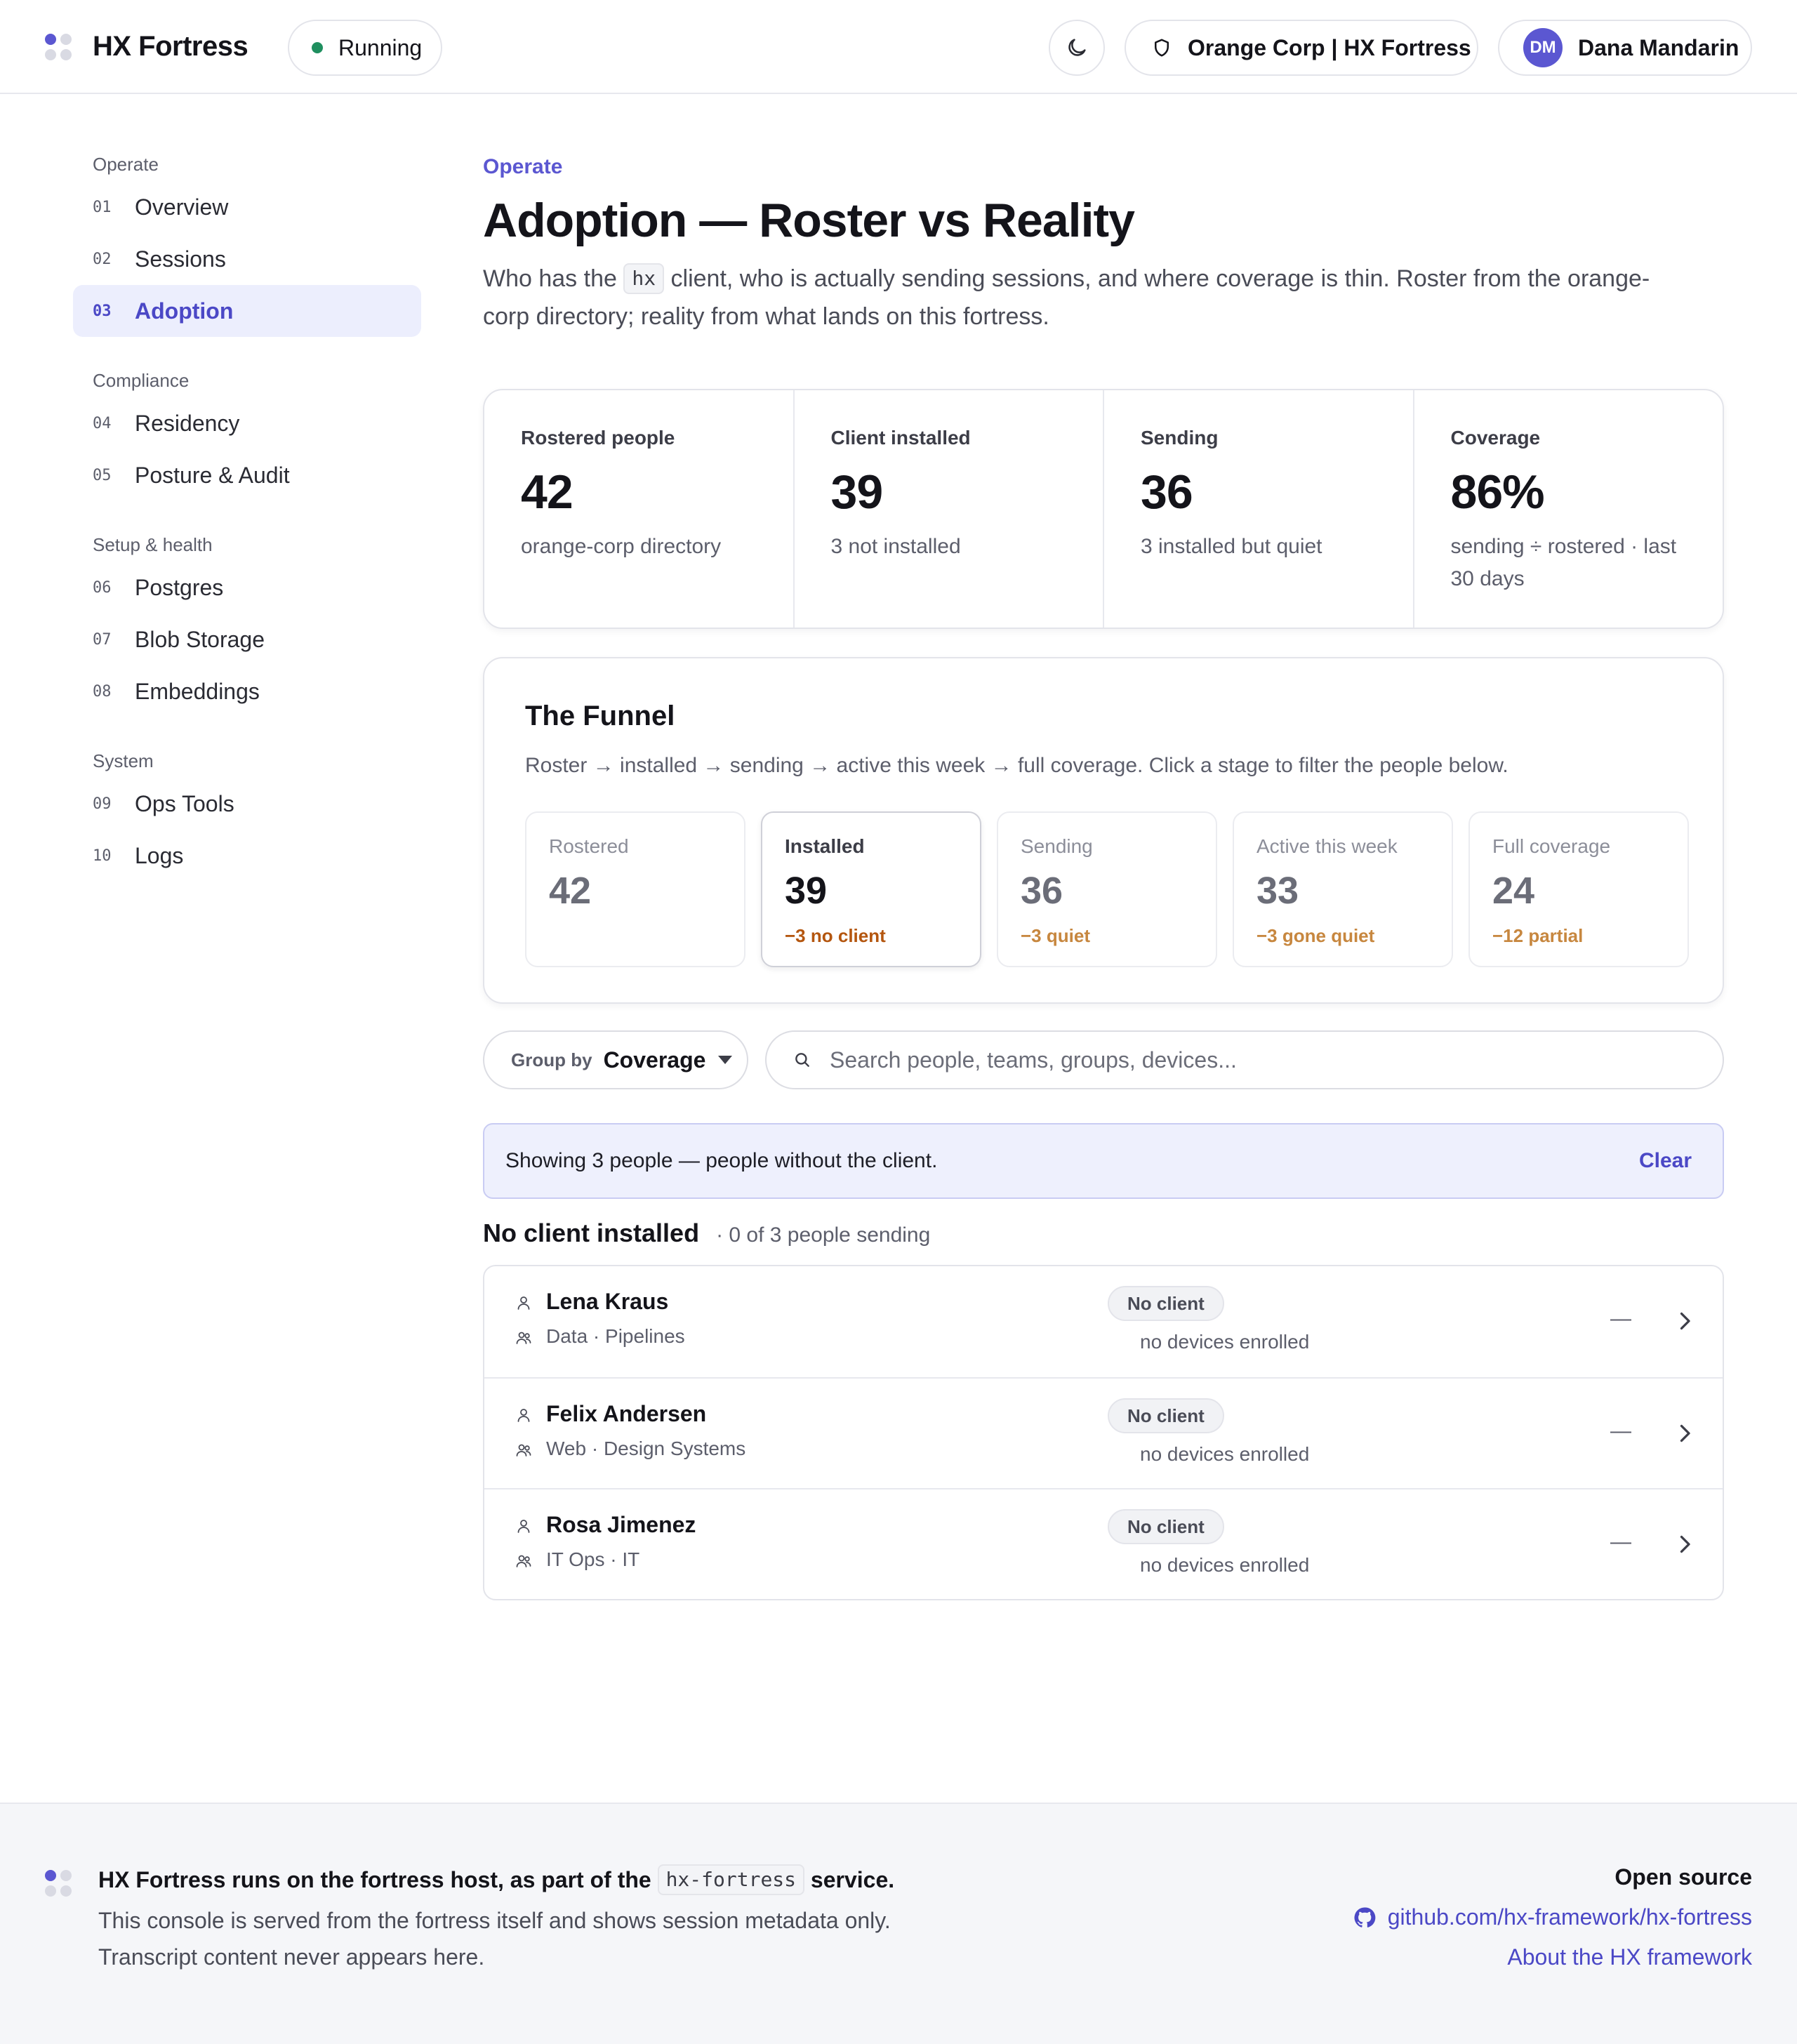 This screenshot has width=1797, height=2044. Describe the element at coordinates (823, 1235) in the screenshot. I see `group-meta: · 0 of 3 people sending` at that location.